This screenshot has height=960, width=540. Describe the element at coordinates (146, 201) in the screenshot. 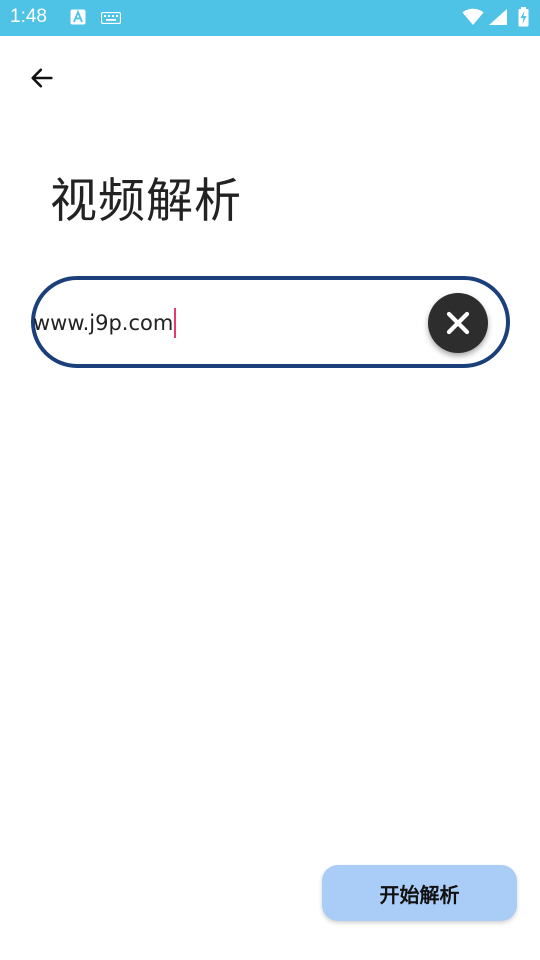

I see `page-title: 视频解析` at that location.